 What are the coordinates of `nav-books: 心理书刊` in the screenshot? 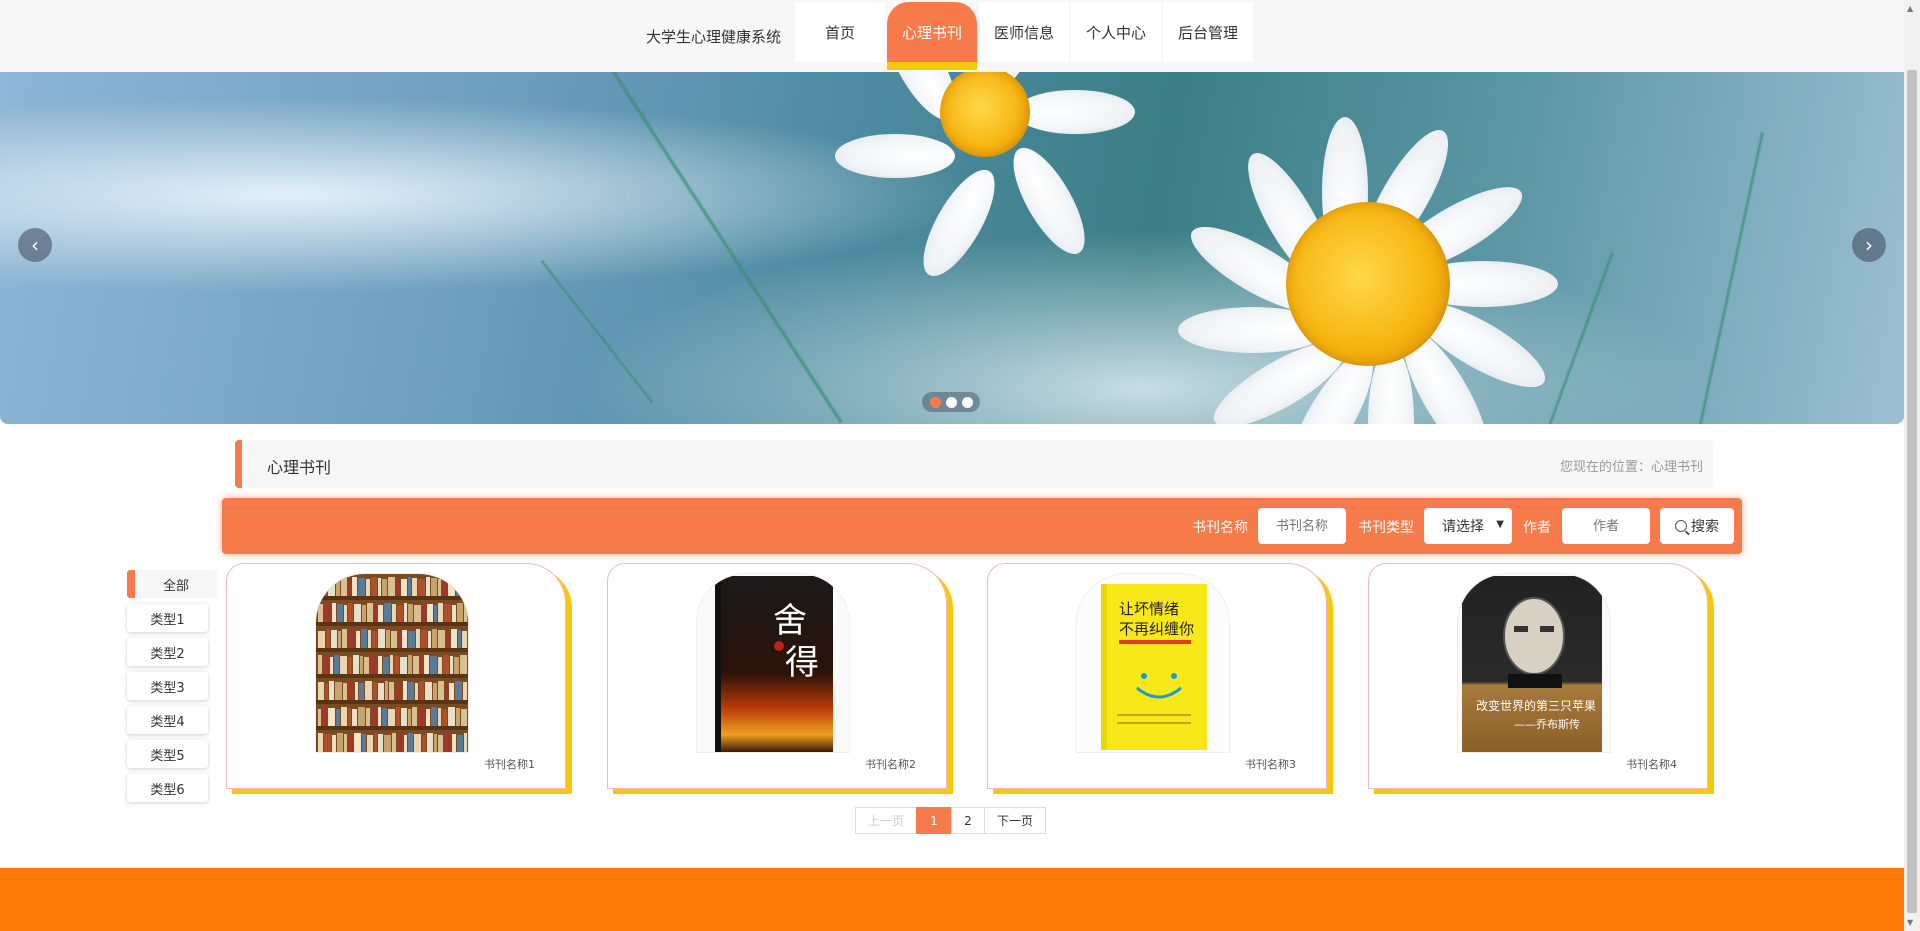 It's located at (932, 36).